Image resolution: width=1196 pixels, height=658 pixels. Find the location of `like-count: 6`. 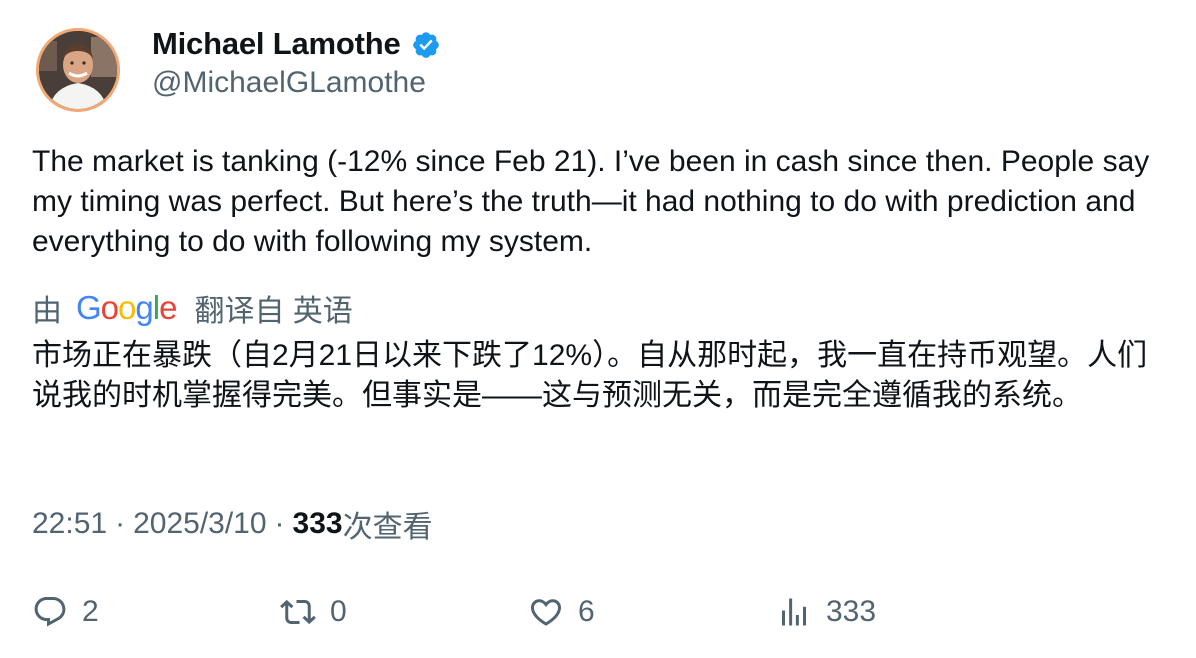

like-count: 6 is located at coordinates (586, 611).